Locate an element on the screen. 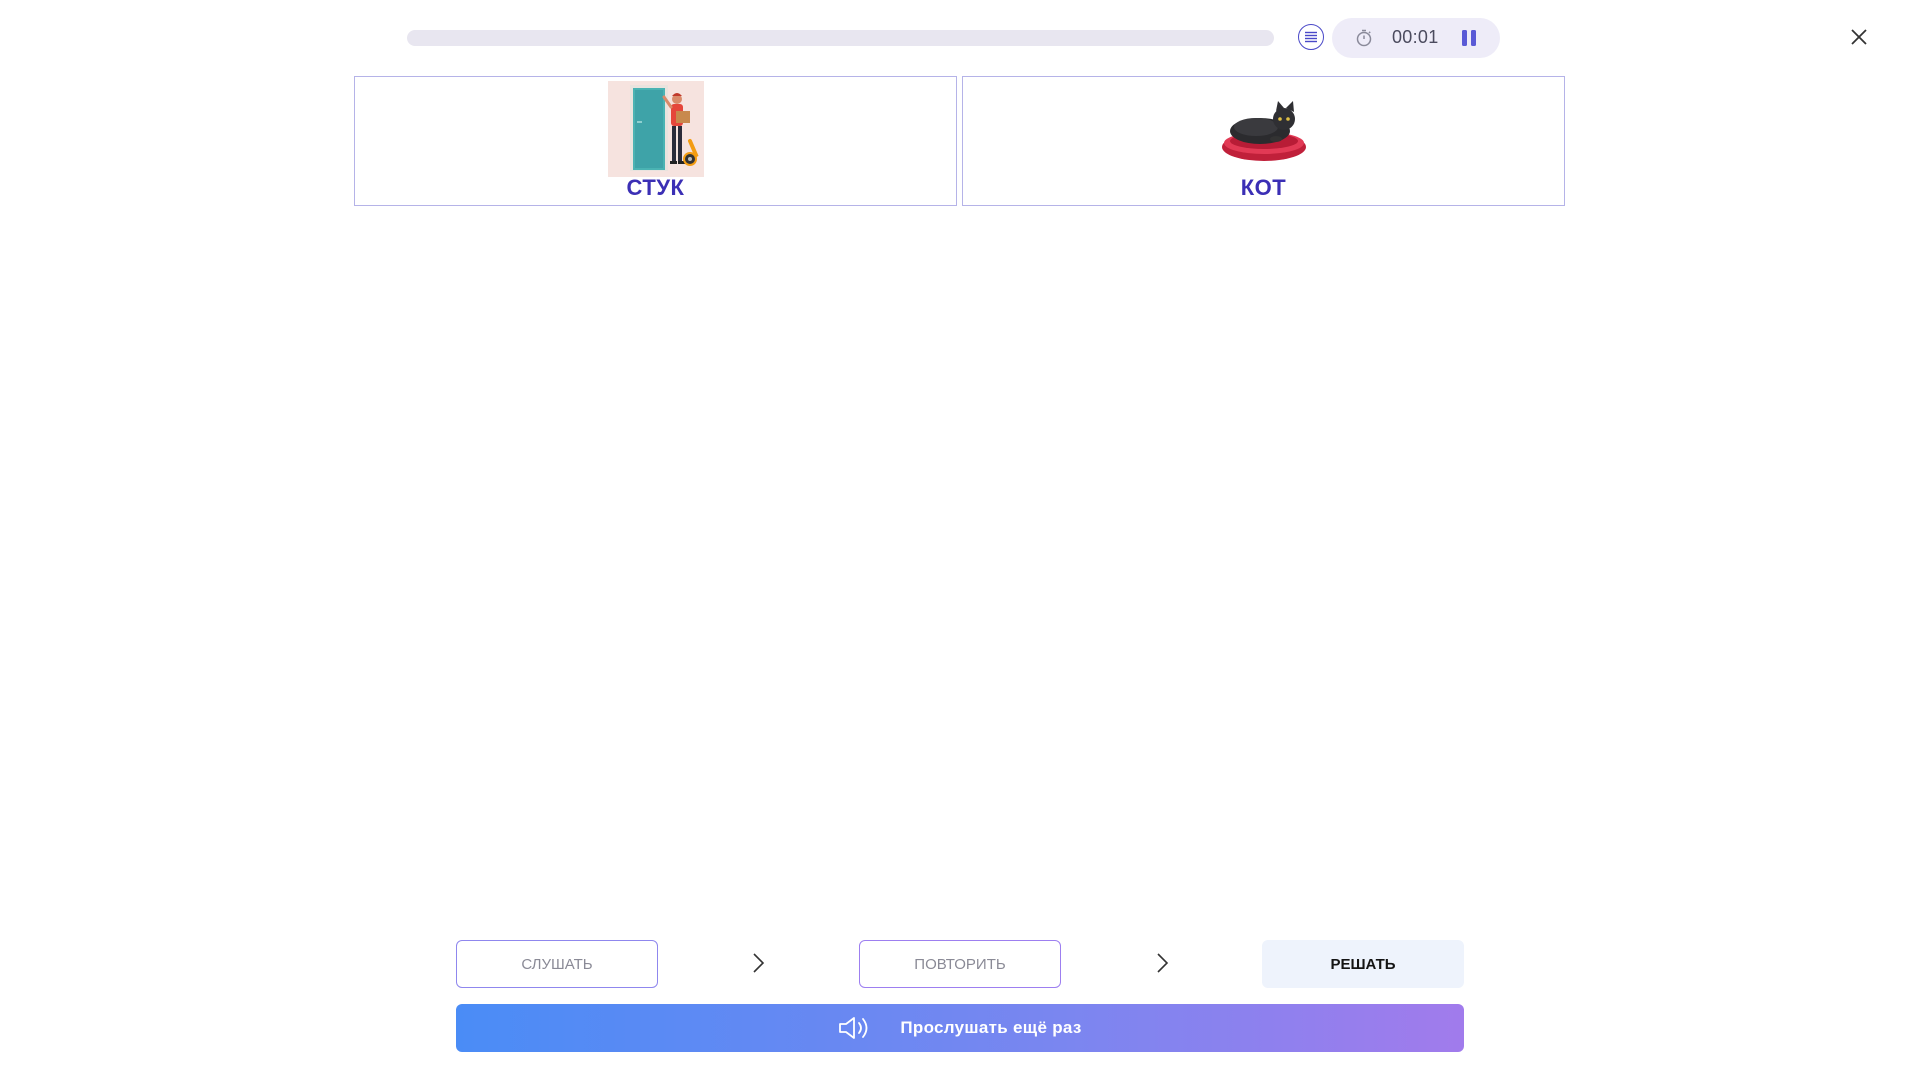 The width and height of the screenshot is (1920, 1080). stopwatch-icon is located at coordinates (1364, 38).